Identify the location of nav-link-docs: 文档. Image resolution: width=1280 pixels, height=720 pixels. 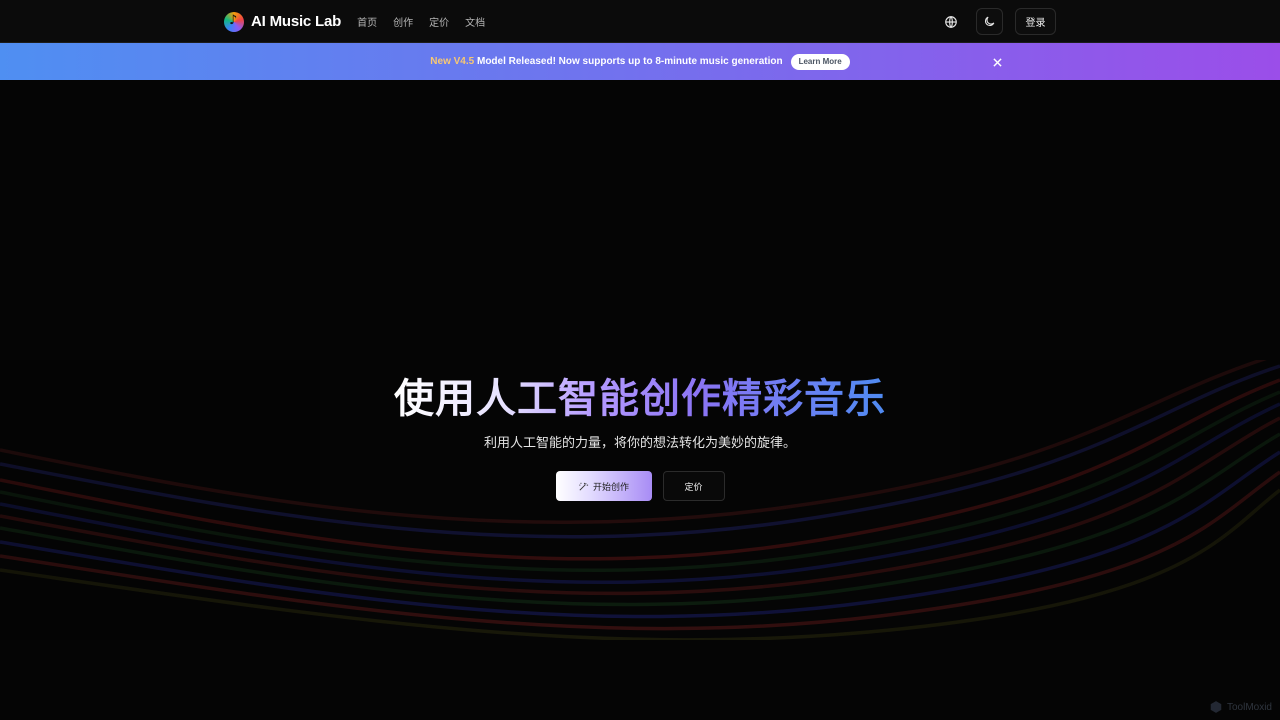
(475, 21).